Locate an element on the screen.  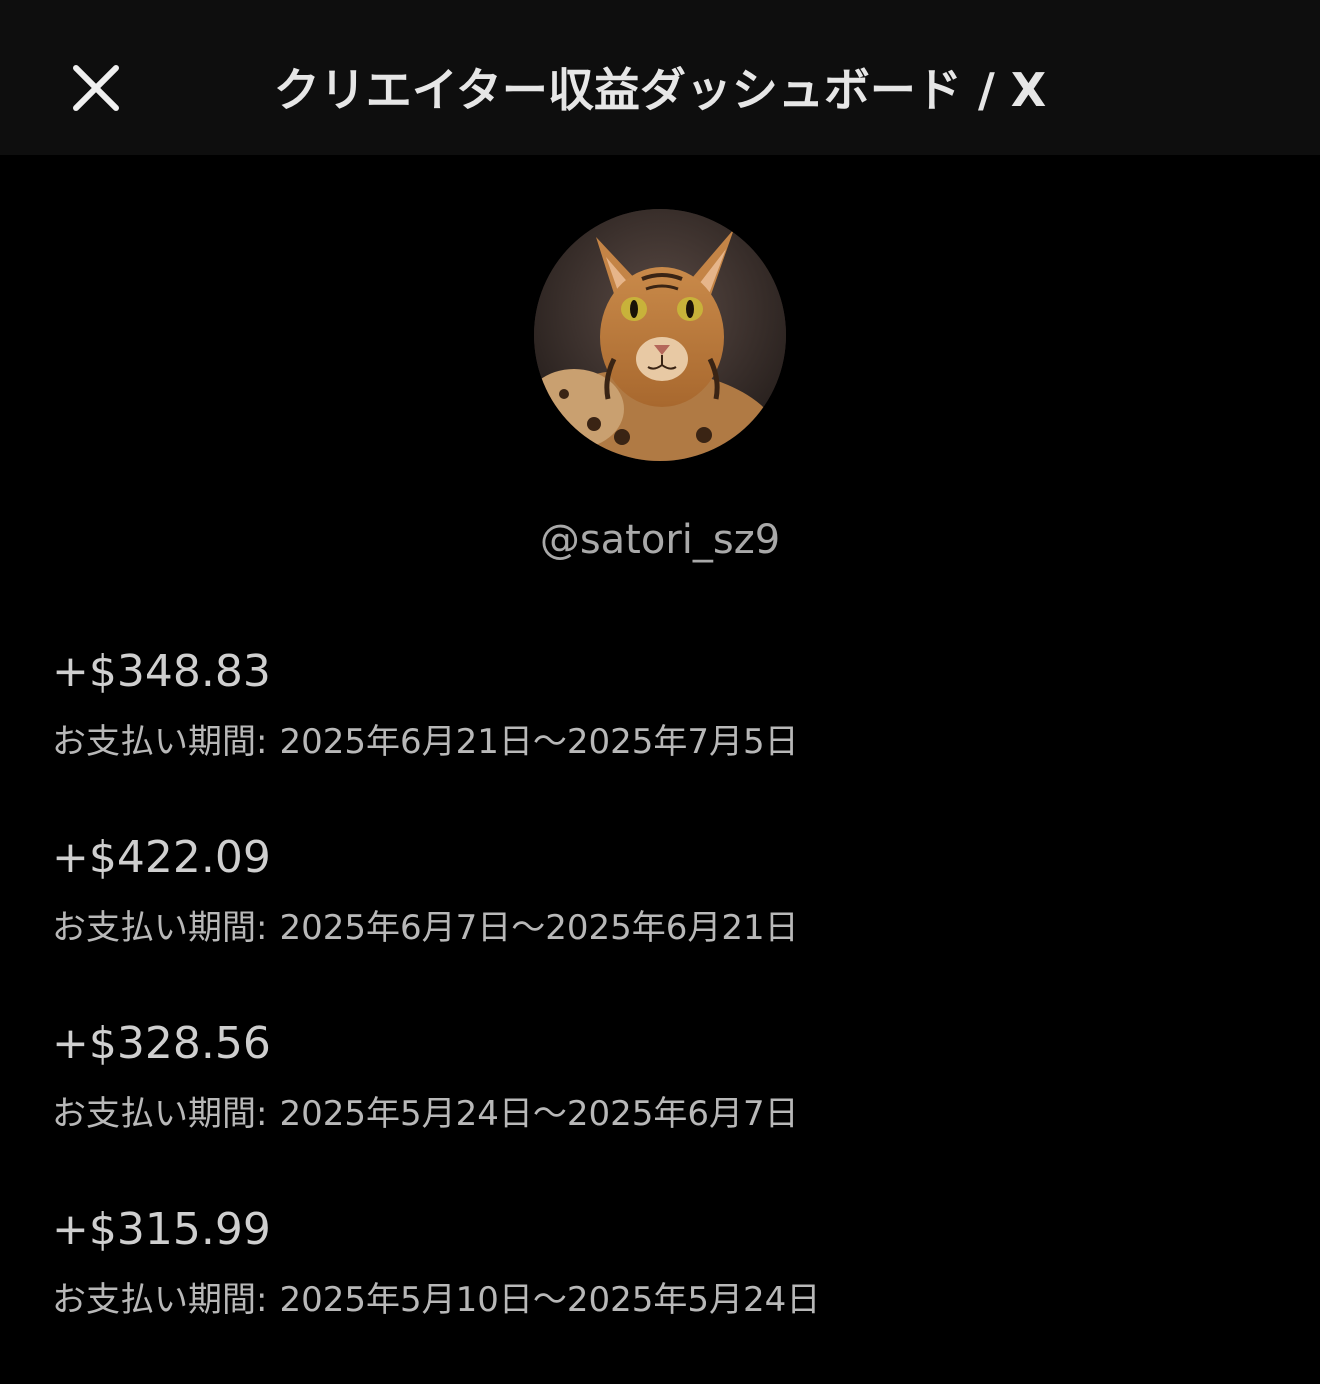
payout-item: +$315.99 お支払い期間: 2025年5月10日〜2025年5月24日 is located at coordinates (662, 1291).